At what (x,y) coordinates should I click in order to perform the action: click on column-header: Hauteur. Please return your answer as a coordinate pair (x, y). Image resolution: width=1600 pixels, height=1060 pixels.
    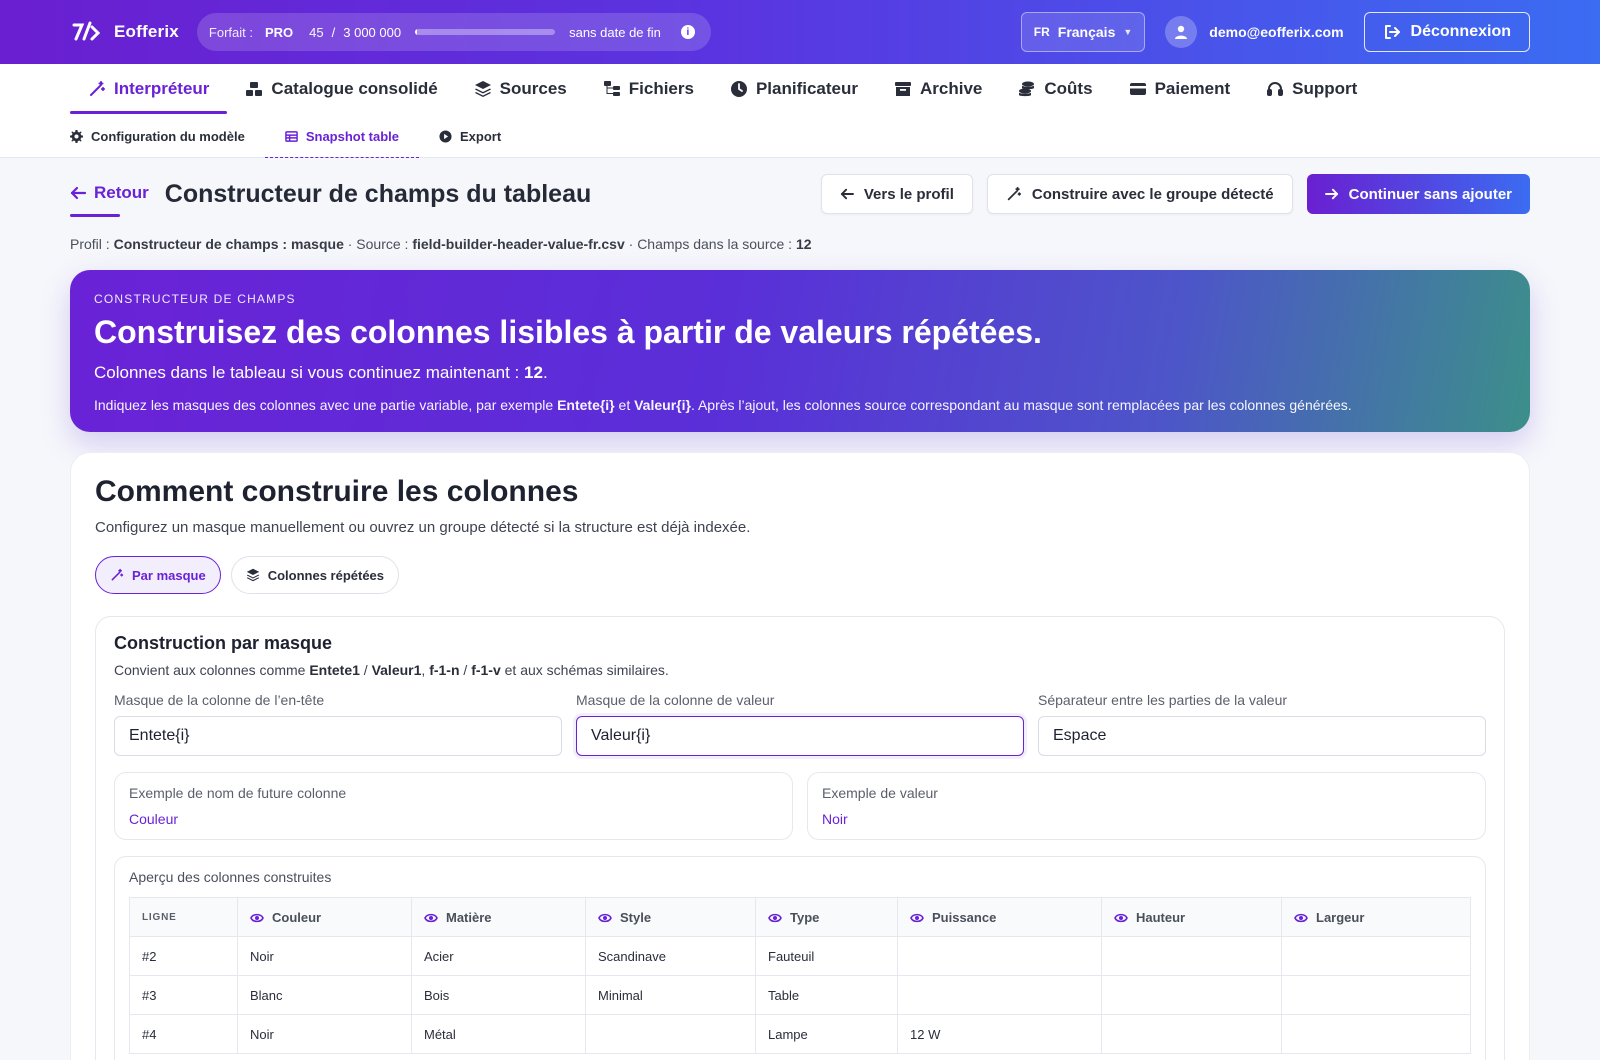
    Looking at the image, I should click on (1191, 917).